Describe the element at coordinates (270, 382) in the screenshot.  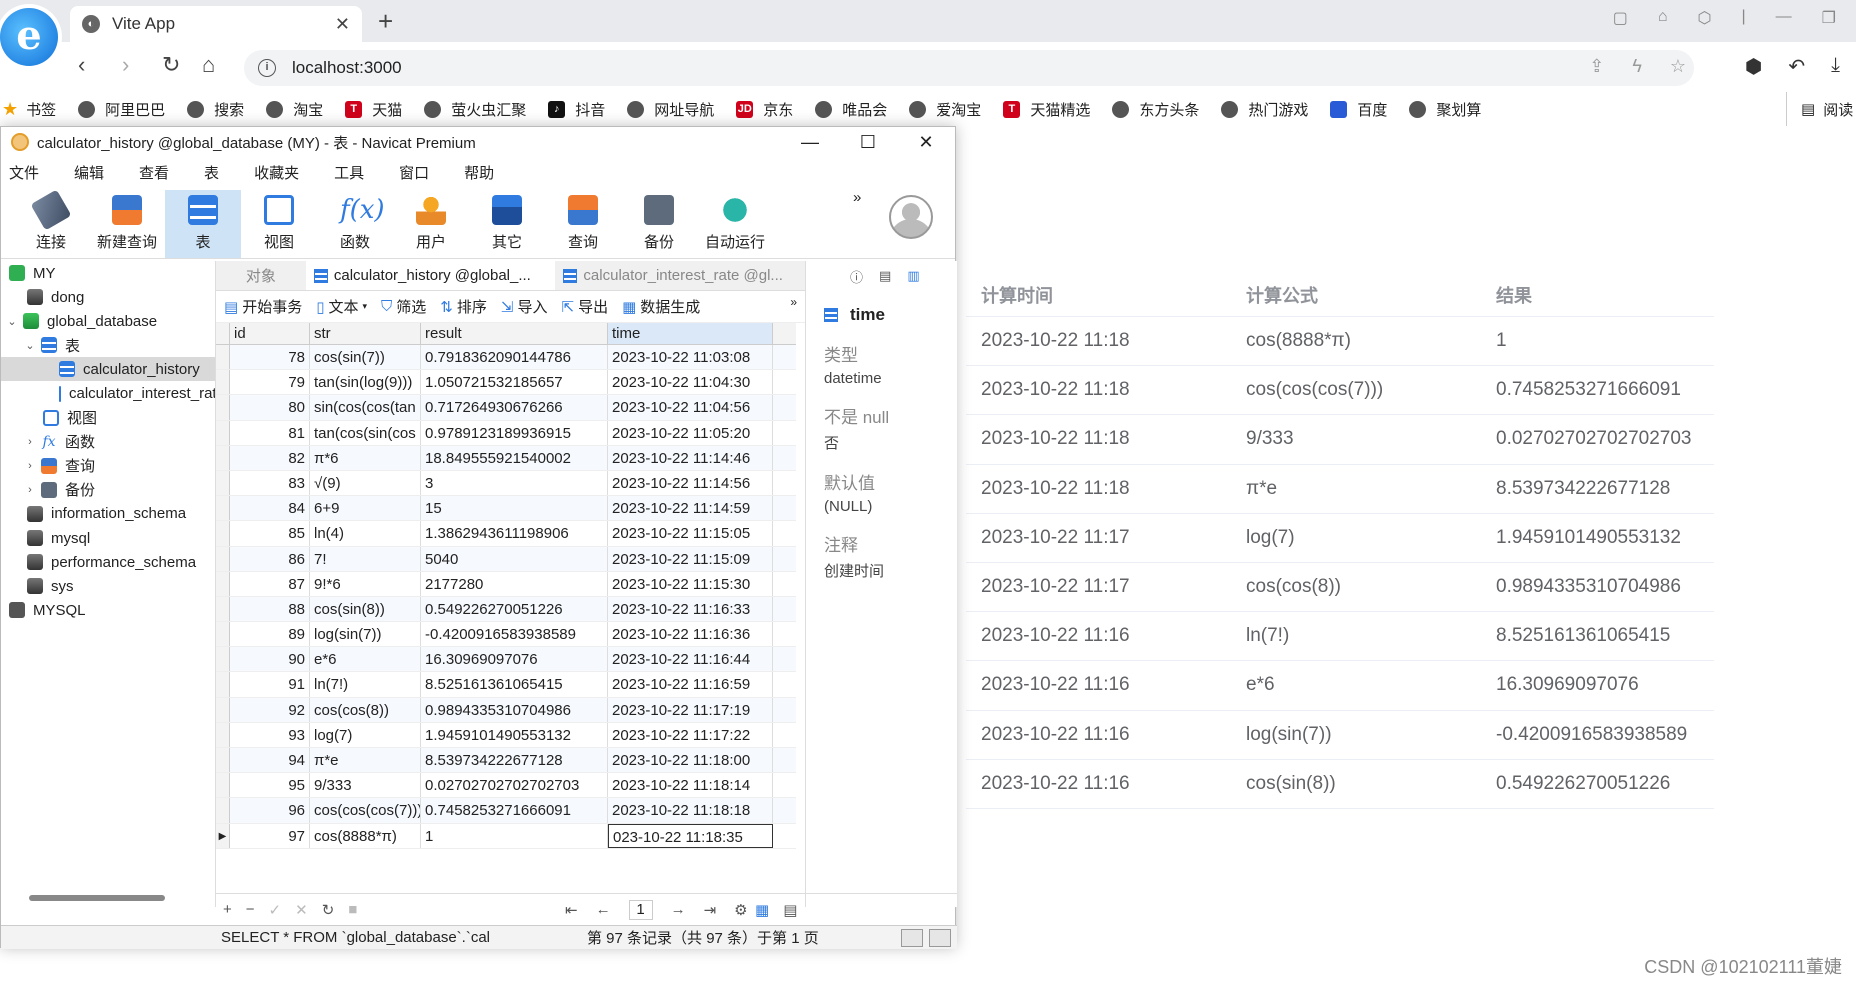
I see `cell-id: 79` at that location.